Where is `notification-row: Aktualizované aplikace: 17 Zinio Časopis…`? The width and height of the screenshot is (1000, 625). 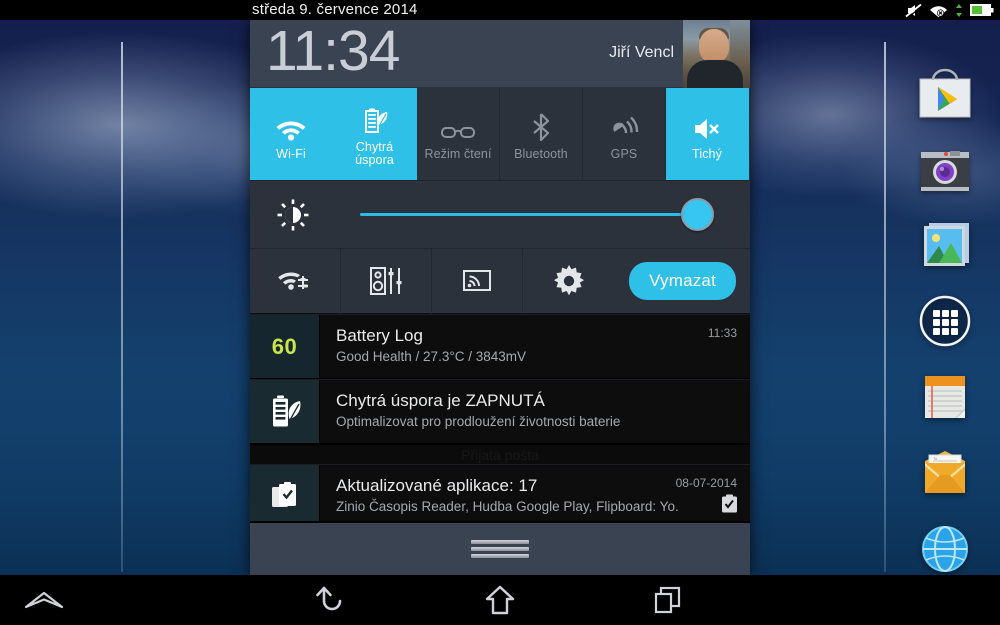 notification-row: Aktualizované aplikace: 17 Zinio Časopis… is located at coordinates (500, 496).